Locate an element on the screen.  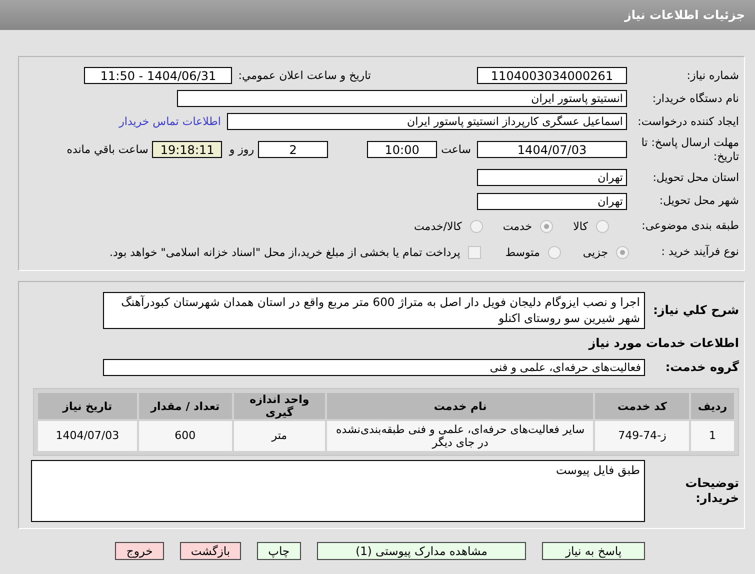
table-cell: 1 is located at coordinates (712, 436).